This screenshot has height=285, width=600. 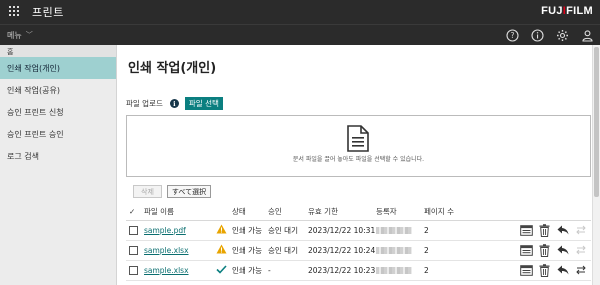 I want to click on file-link: sample.pdf, so click(x=165, y=230).